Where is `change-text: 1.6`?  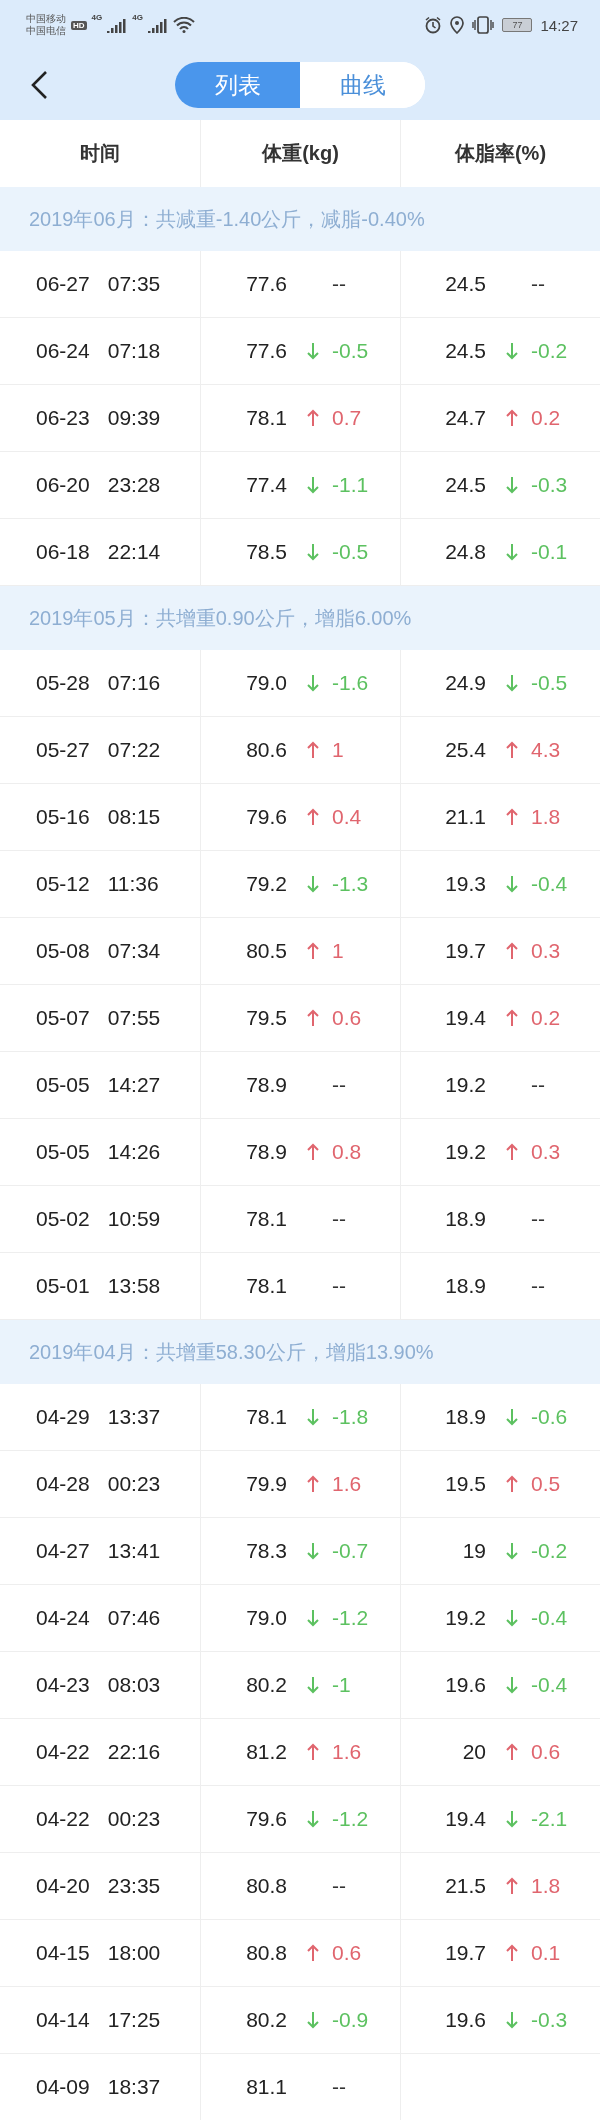
change-text: 1.6 is located at coordinates (347, 1484).